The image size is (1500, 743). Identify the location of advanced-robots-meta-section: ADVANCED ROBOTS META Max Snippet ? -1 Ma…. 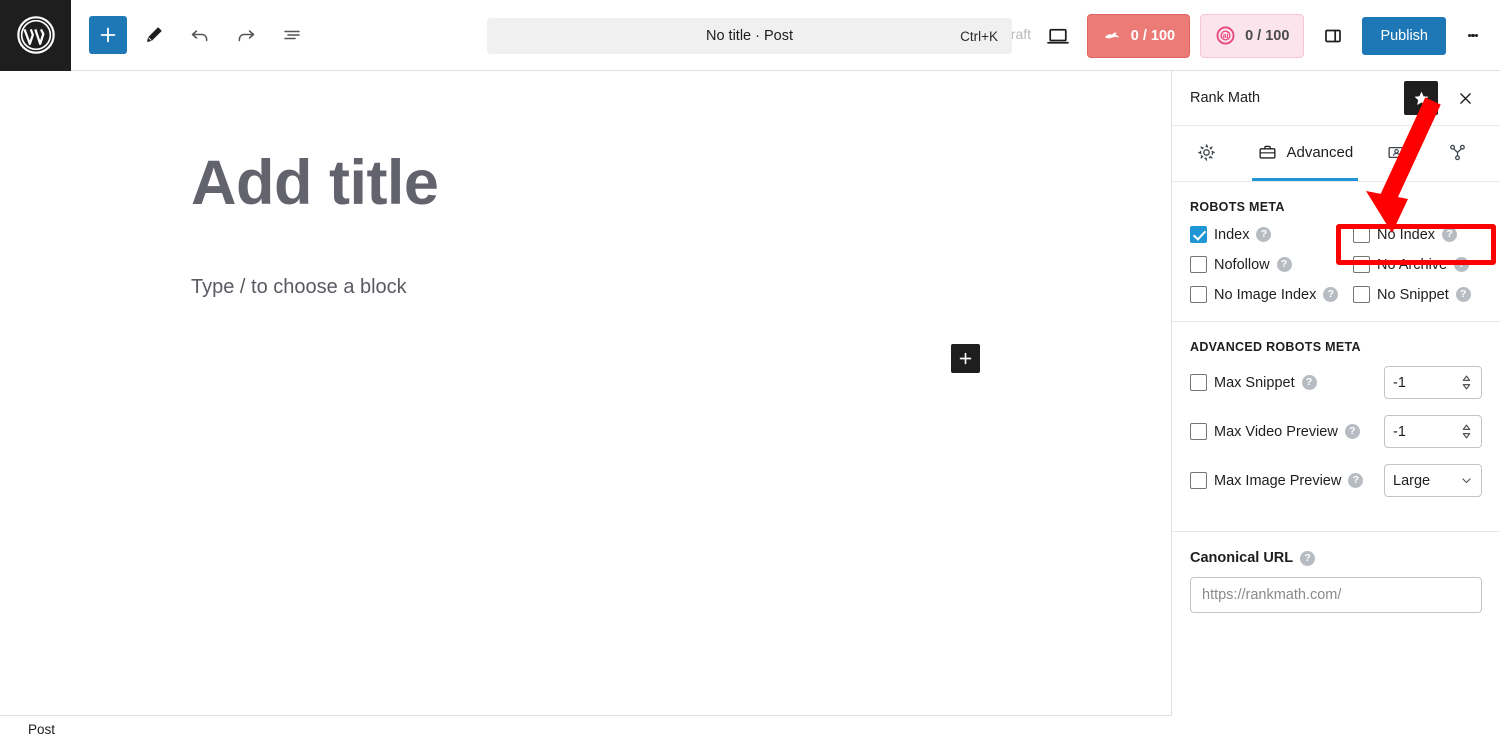
(1336, 421).